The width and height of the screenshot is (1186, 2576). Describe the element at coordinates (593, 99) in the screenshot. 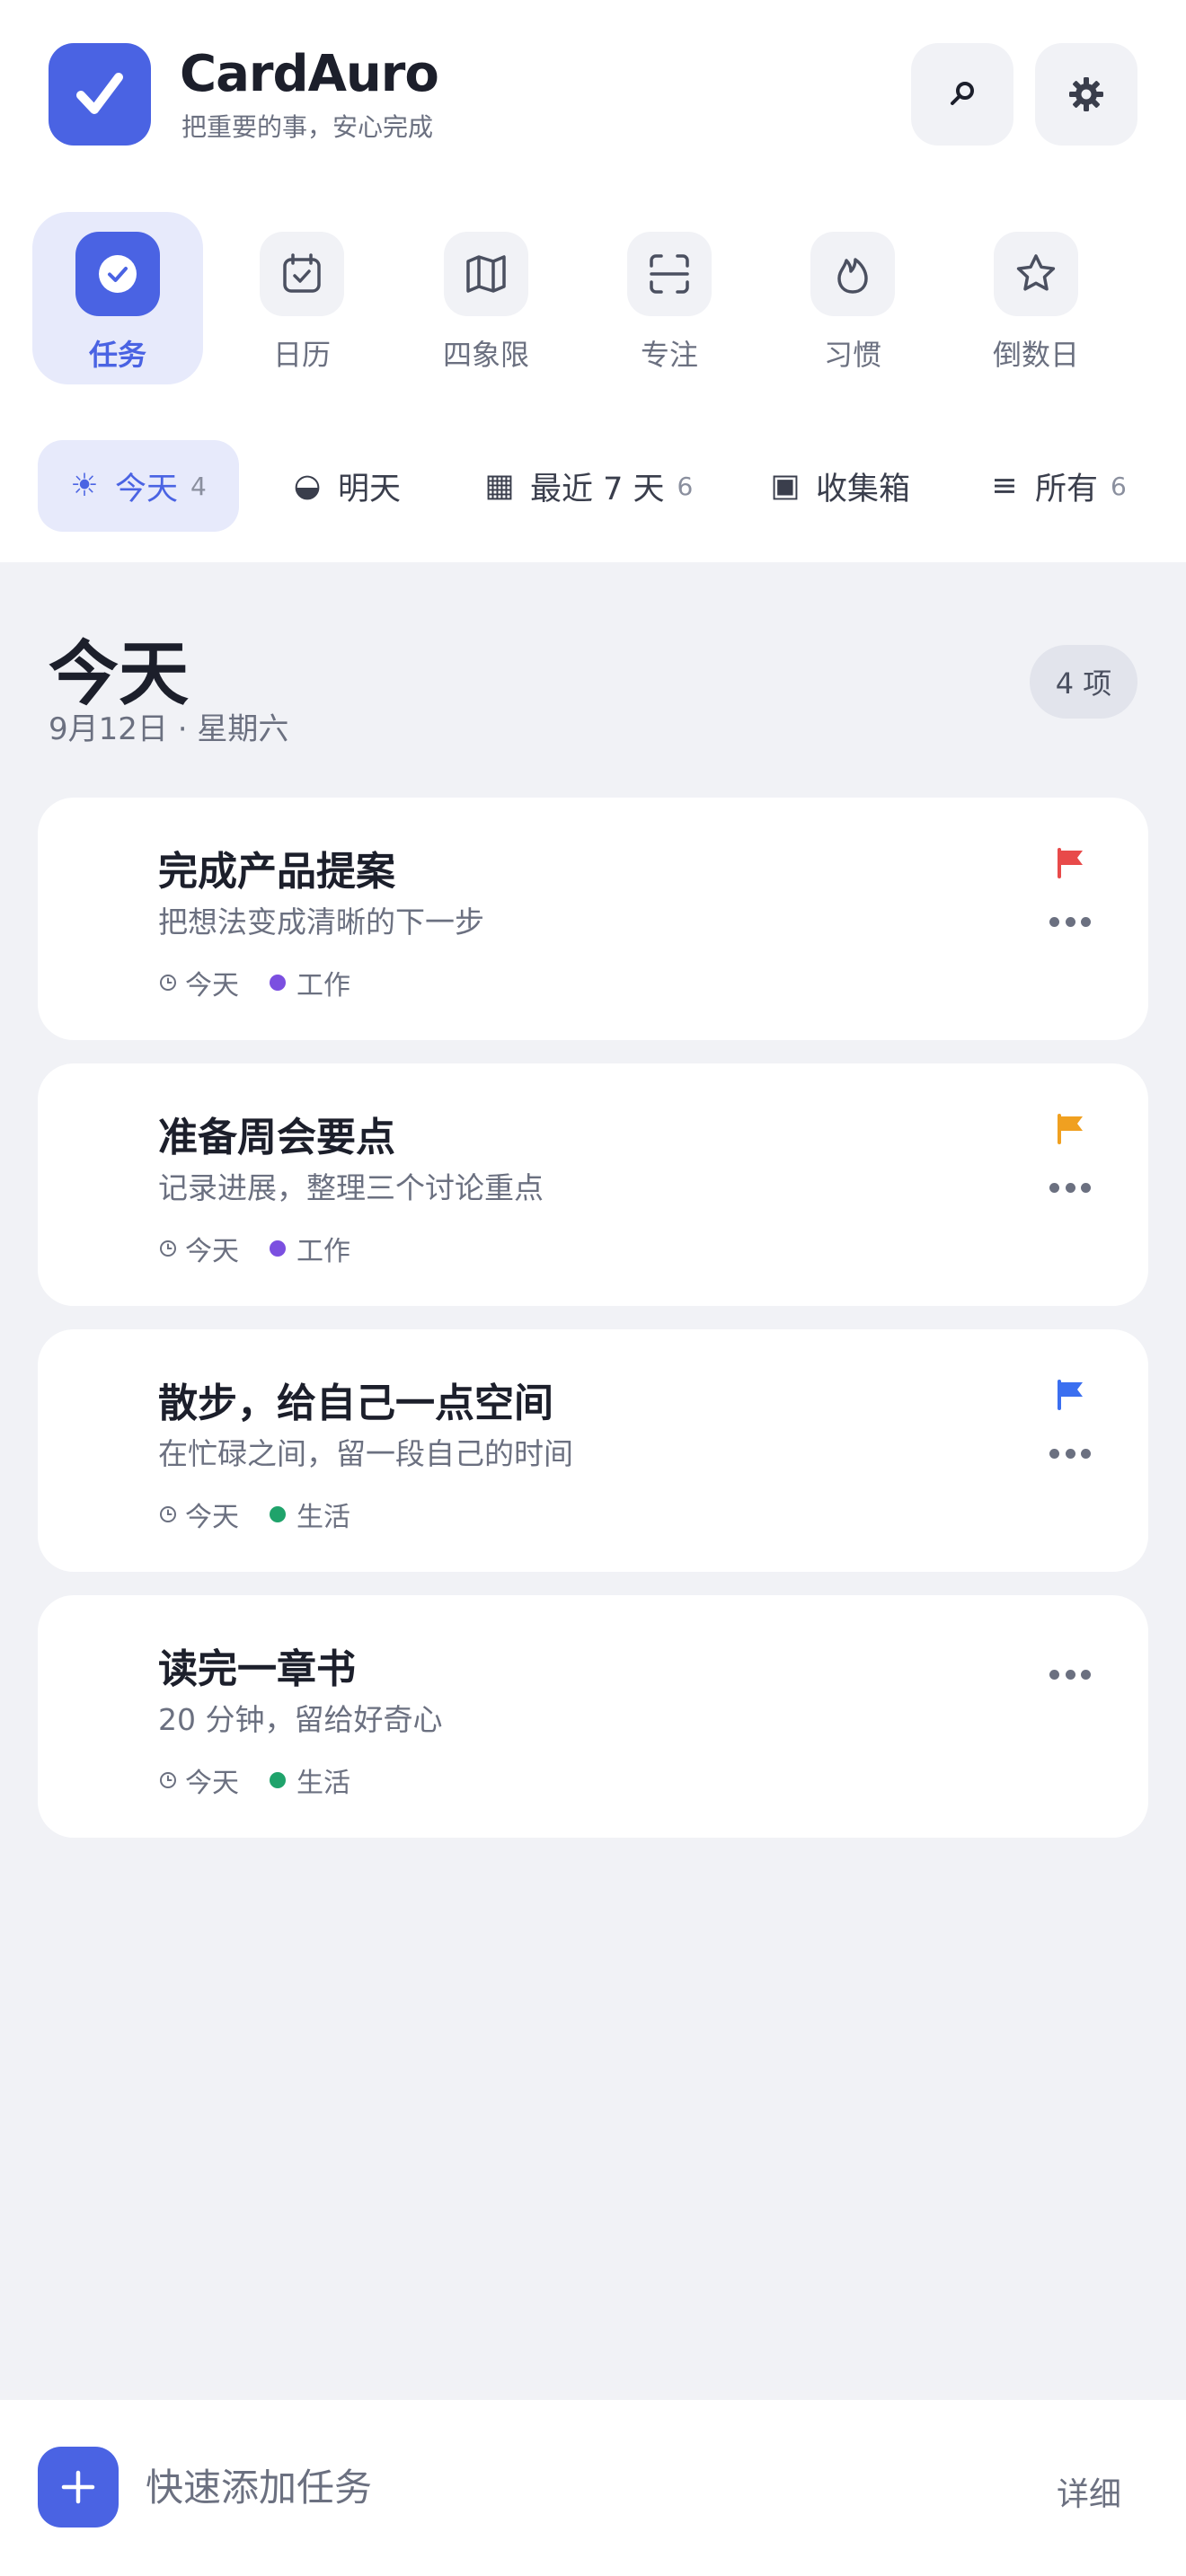

I see `app-header: CardAuro 把重要的事，安心完成` at that location.